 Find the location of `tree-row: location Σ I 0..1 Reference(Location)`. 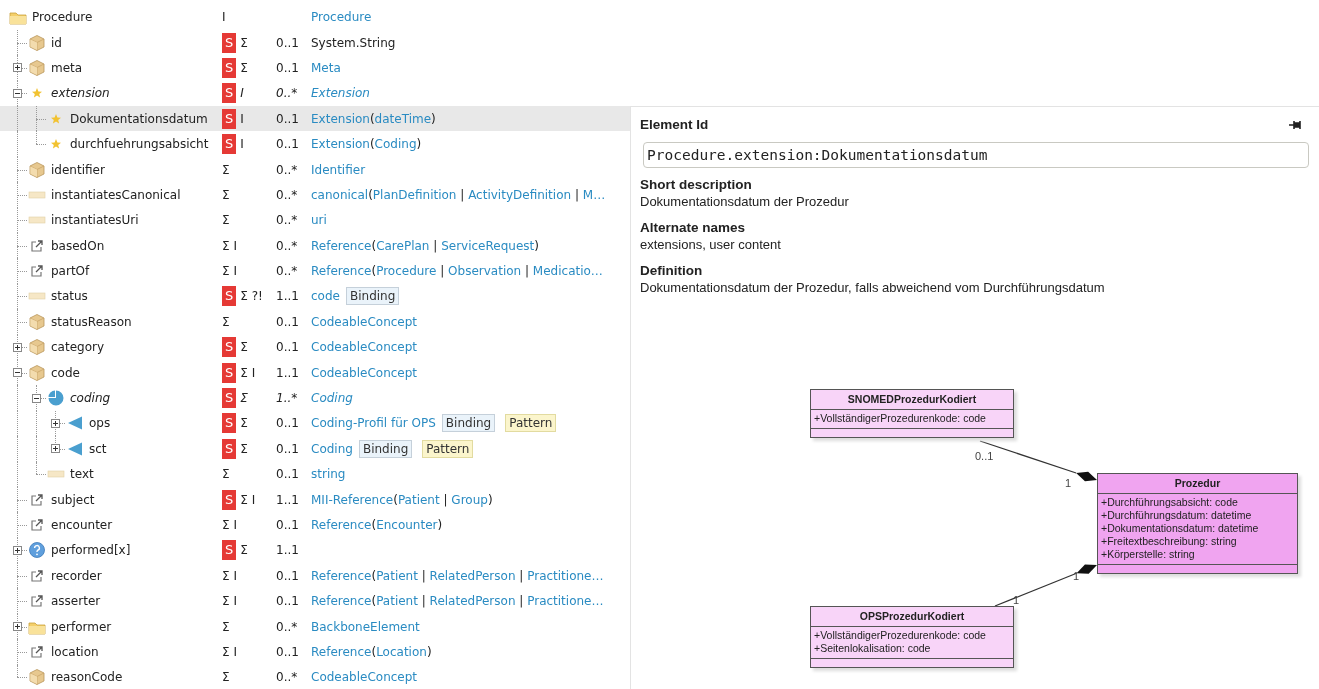

tree-row: location Σ I 0..1 Reference(Location) is located at coordinates (315, 652).